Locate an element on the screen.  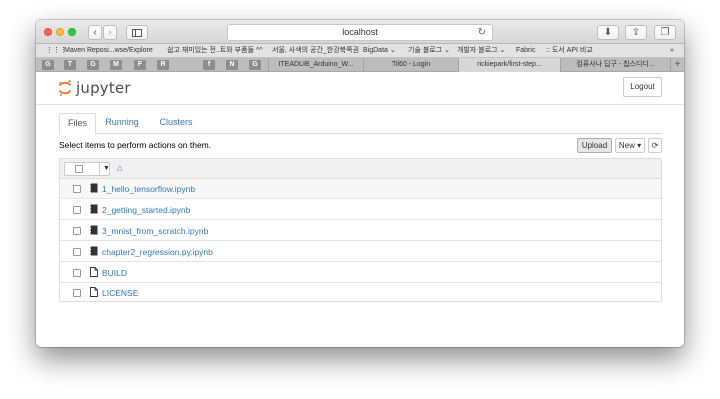
new-tab-button: + is located at coordinates (677, 65).